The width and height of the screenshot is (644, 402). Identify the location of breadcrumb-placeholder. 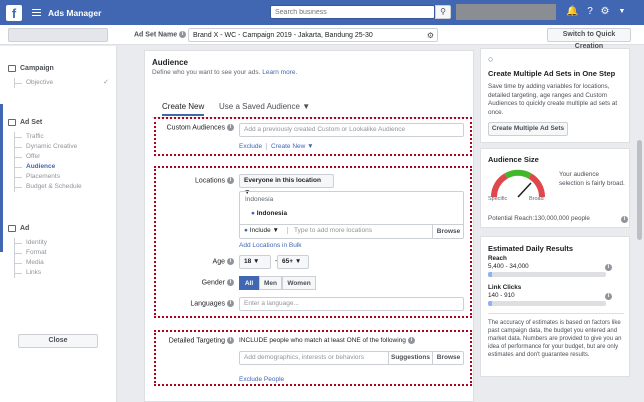
(58, 35).